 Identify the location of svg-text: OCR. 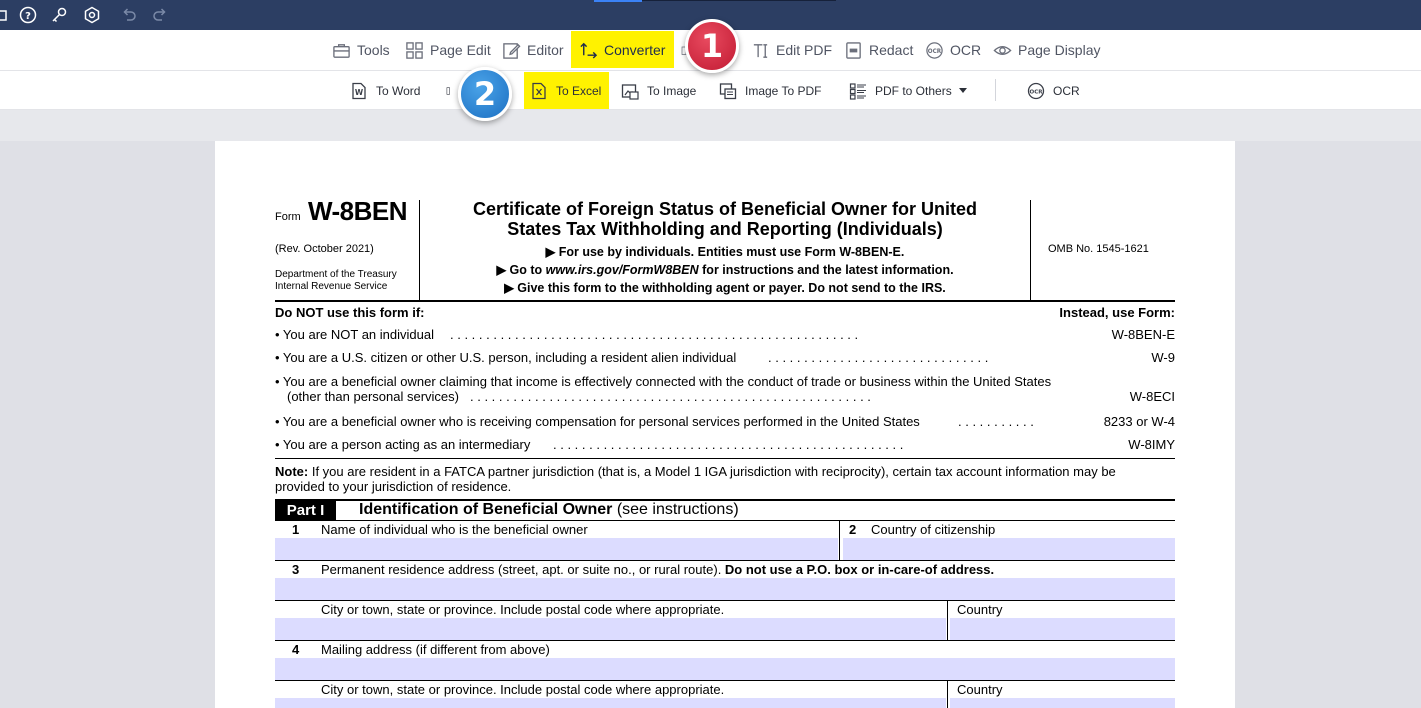
(935, 51).